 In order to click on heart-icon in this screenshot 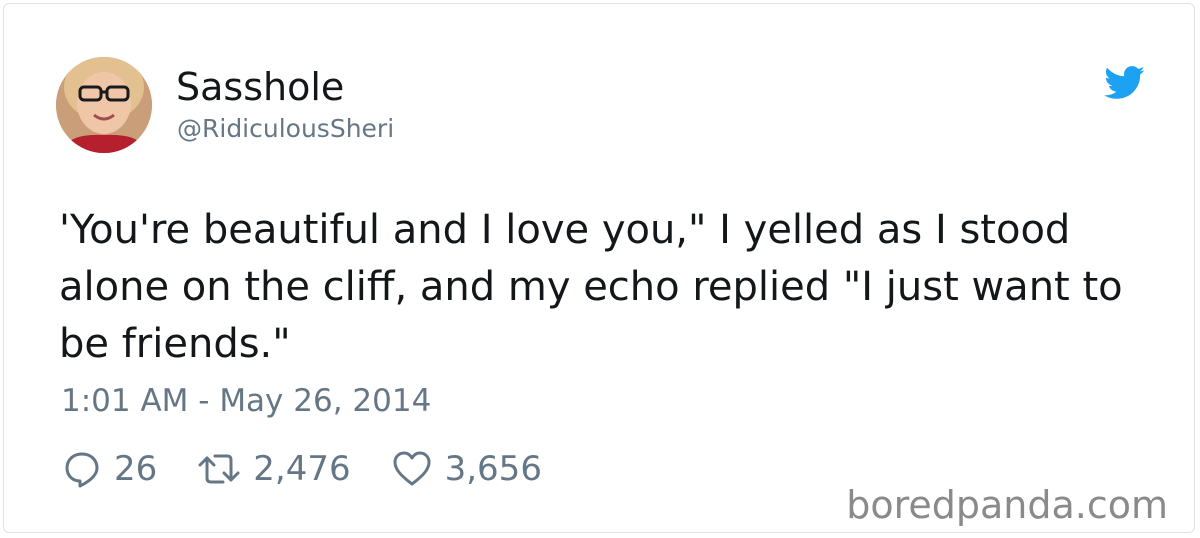, I will do `click(412, 468)`.